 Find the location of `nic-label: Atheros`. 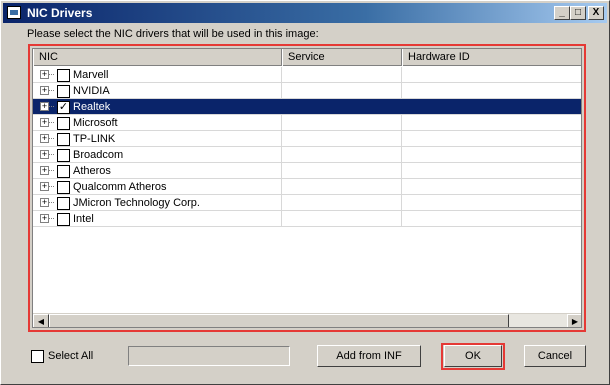

nic-label: Atheros is located at coordinates (92, 171).